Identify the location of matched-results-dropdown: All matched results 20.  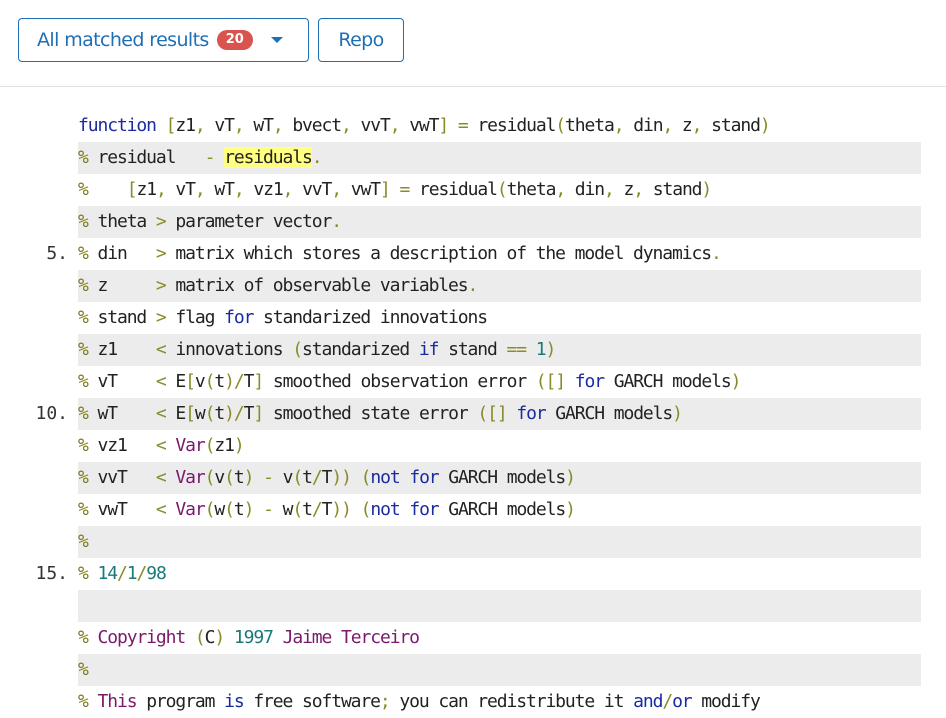
(163, 40).